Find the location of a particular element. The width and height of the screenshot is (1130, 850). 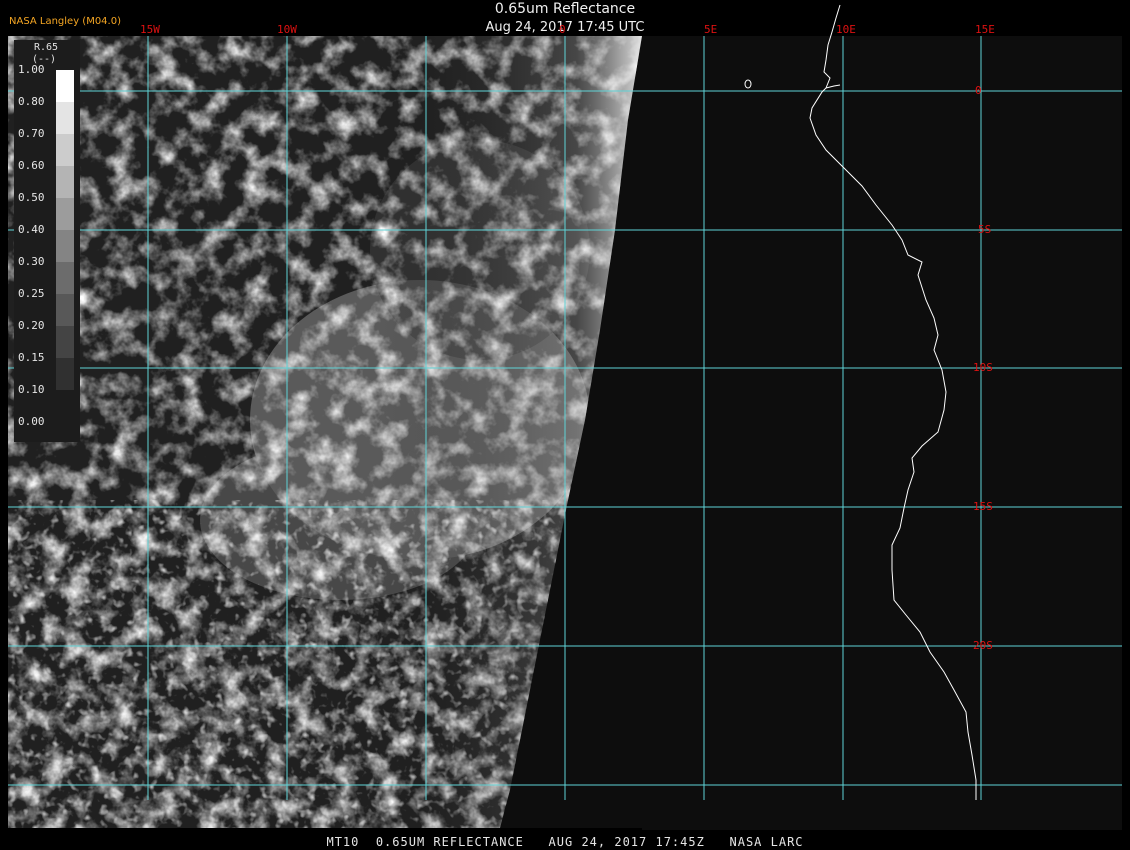

lon-label-0: 0 is located at coordinates (562, 29).